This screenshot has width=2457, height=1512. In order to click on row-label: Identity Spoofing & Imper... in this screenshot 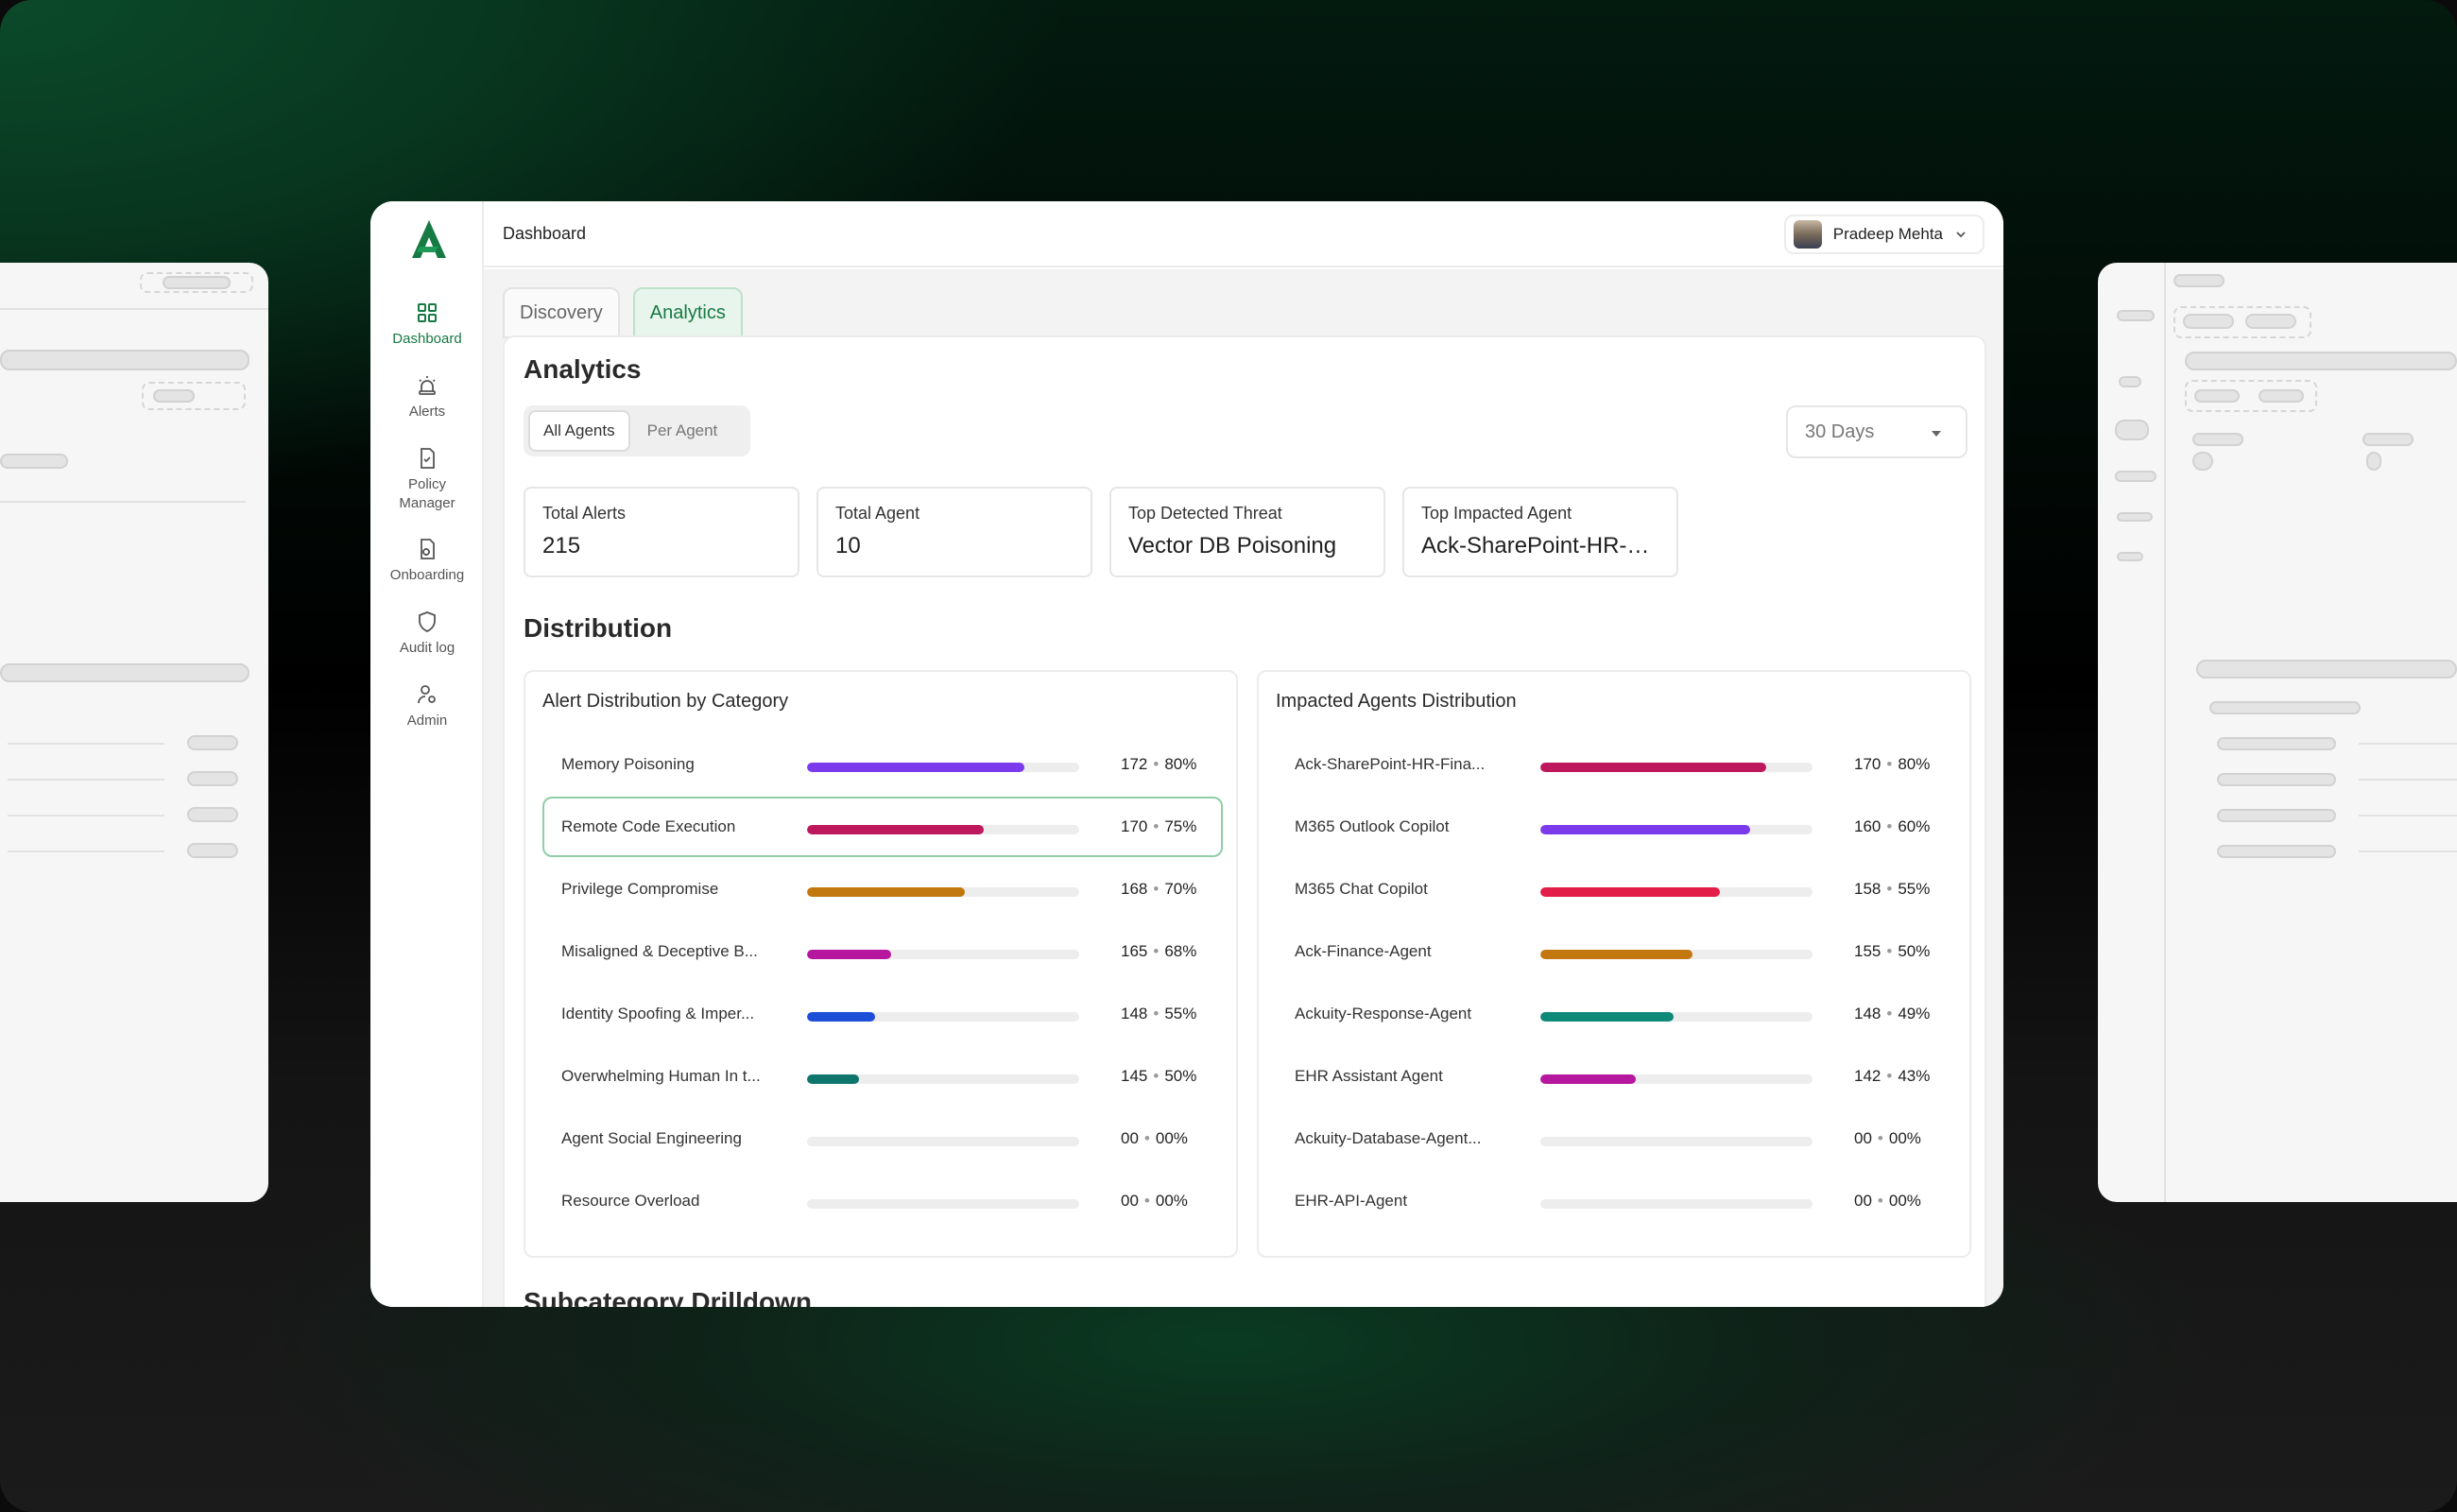, I will do `click(658, 1013)`.